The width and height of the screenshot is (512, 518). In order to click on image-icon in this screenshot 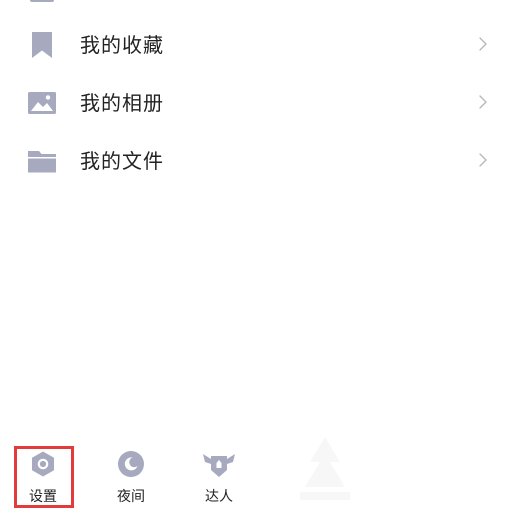, I will do `click(42, 103)`.